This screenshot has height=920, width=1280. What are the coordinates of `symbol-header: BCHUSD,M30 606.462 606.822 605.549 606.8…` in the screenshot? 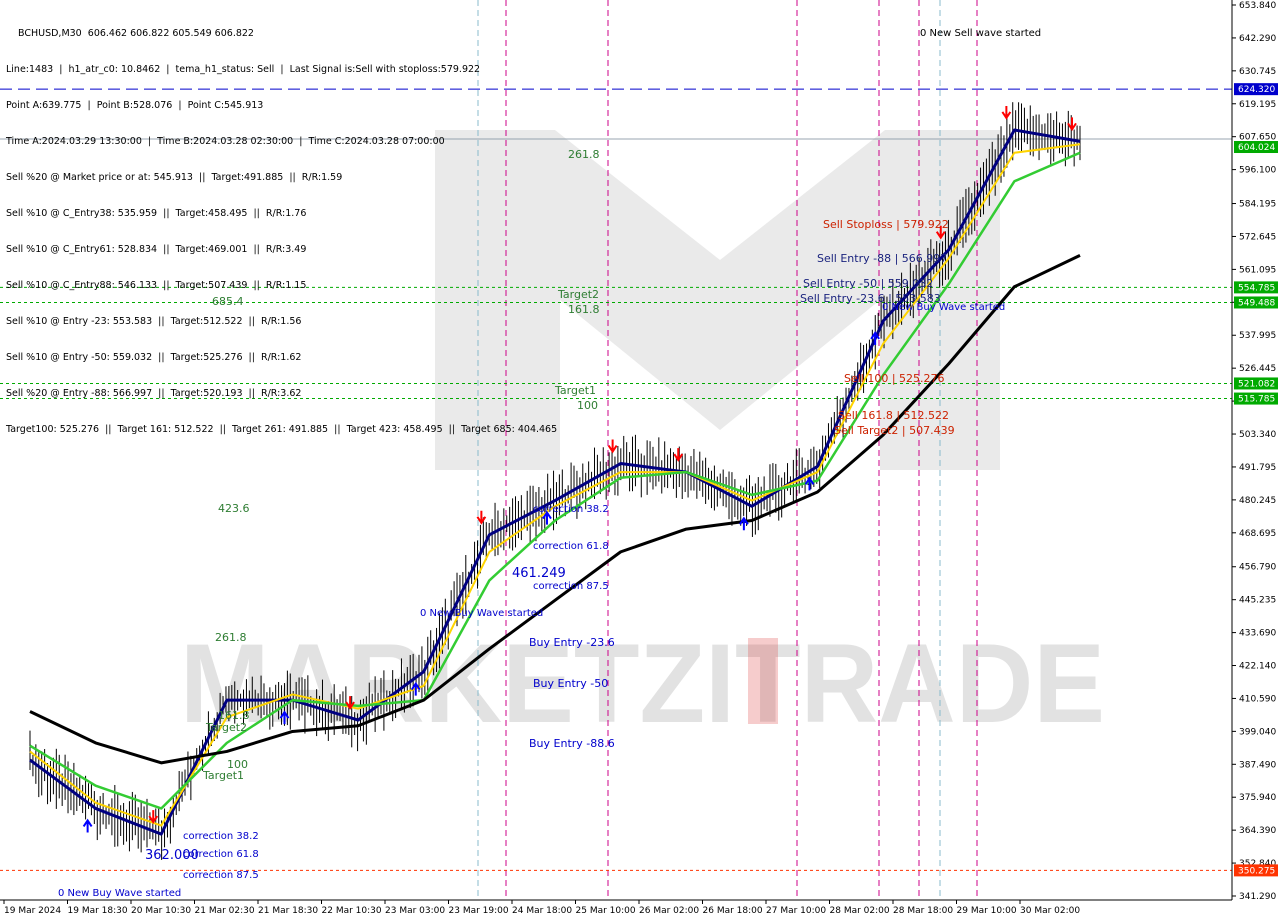 It's located at (136, 33).